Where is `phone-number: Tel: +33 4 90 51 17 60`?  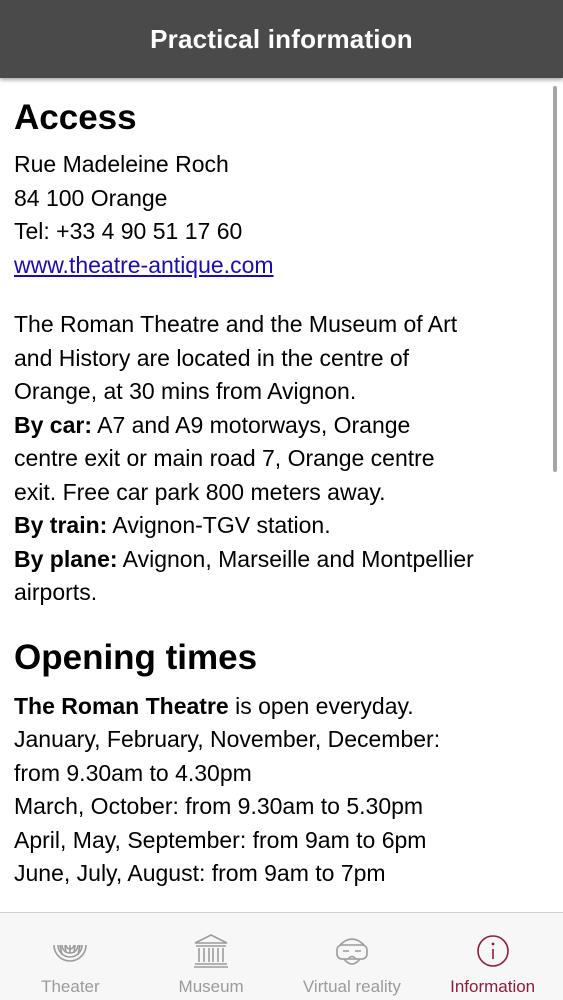 phone-number: Tel: +33 4 90 51 17 60 is located at coordinates (281, 232).